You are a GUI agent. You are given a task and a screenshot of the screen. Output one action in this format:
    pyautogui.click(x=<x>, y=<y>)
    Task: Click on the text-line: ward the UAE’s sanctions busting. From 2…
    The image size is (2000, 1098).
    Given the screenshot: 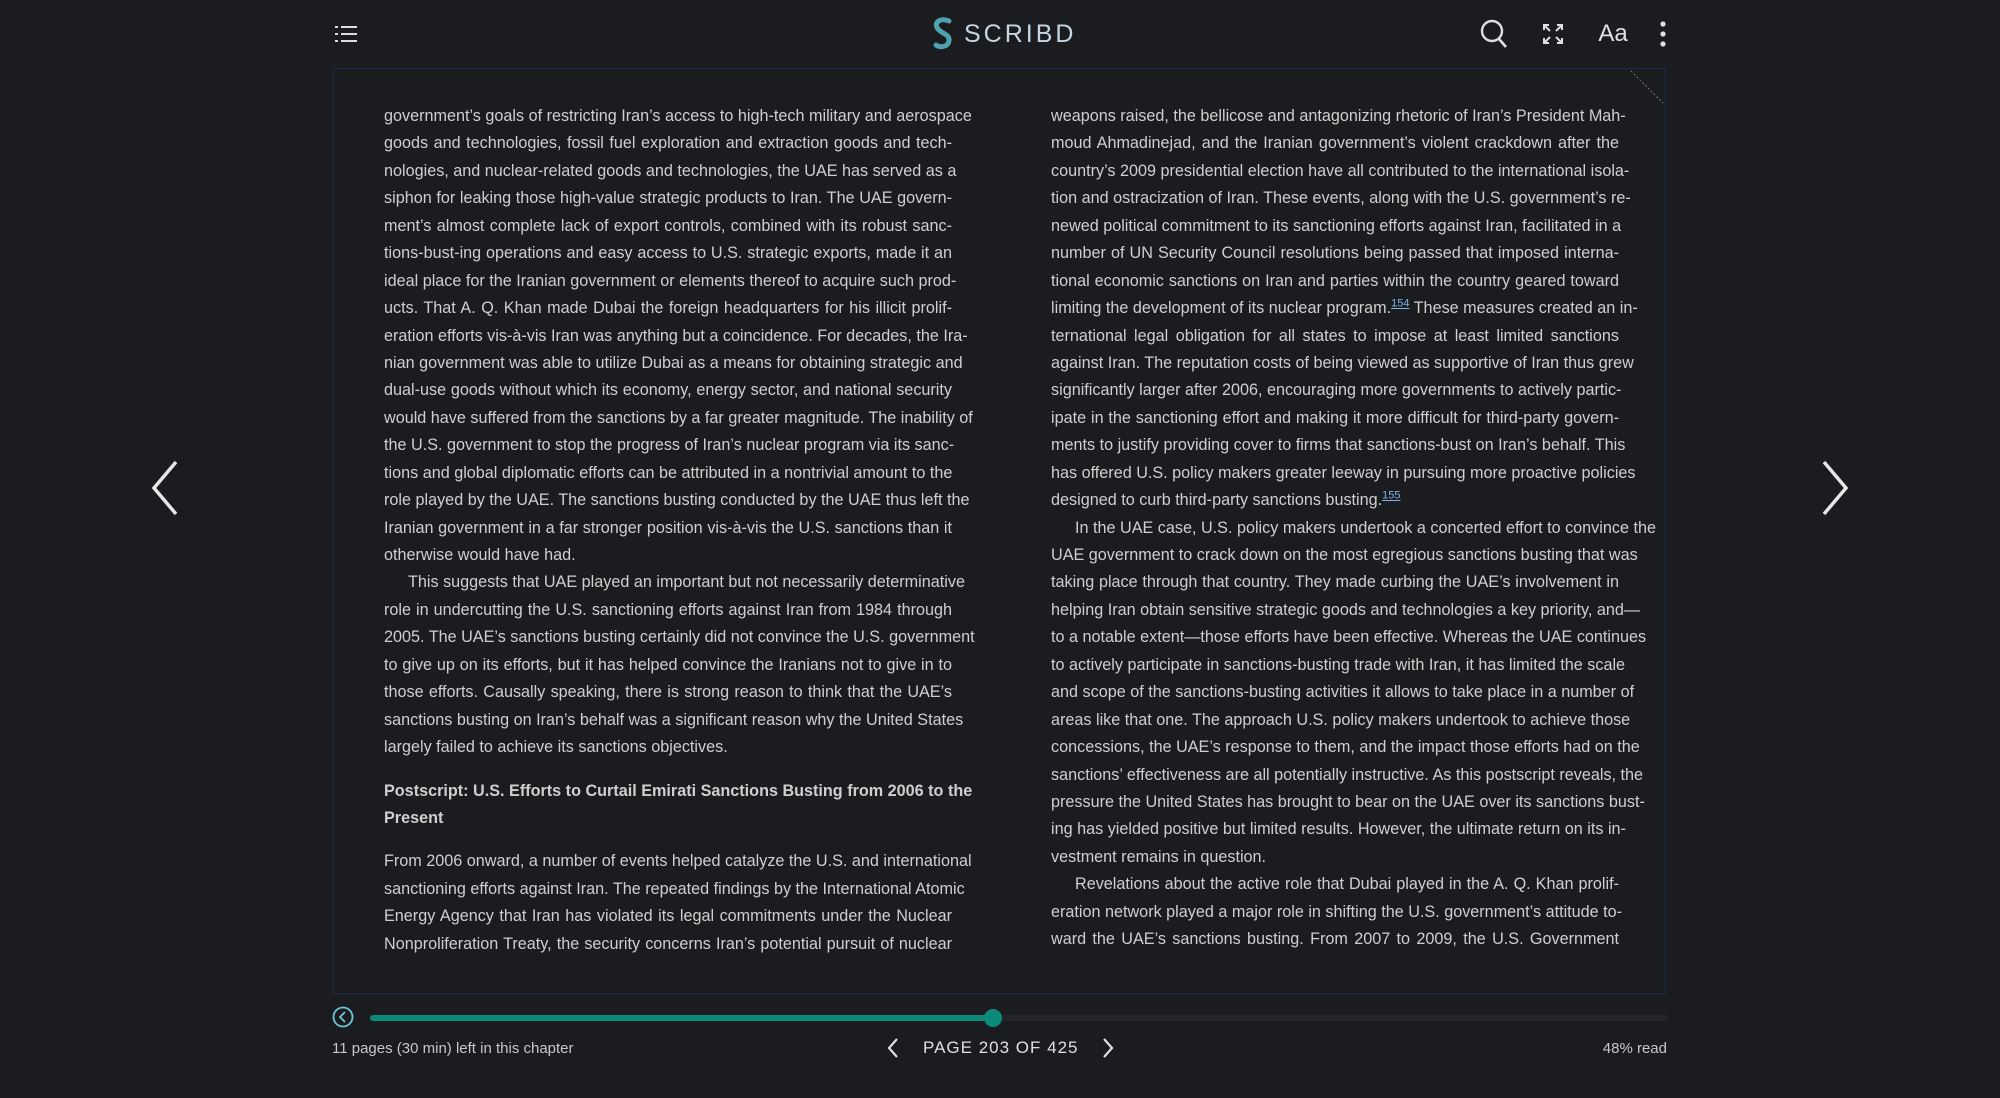 What is the action you would take?
    pyautogui.click(x=1335, y=939)
    